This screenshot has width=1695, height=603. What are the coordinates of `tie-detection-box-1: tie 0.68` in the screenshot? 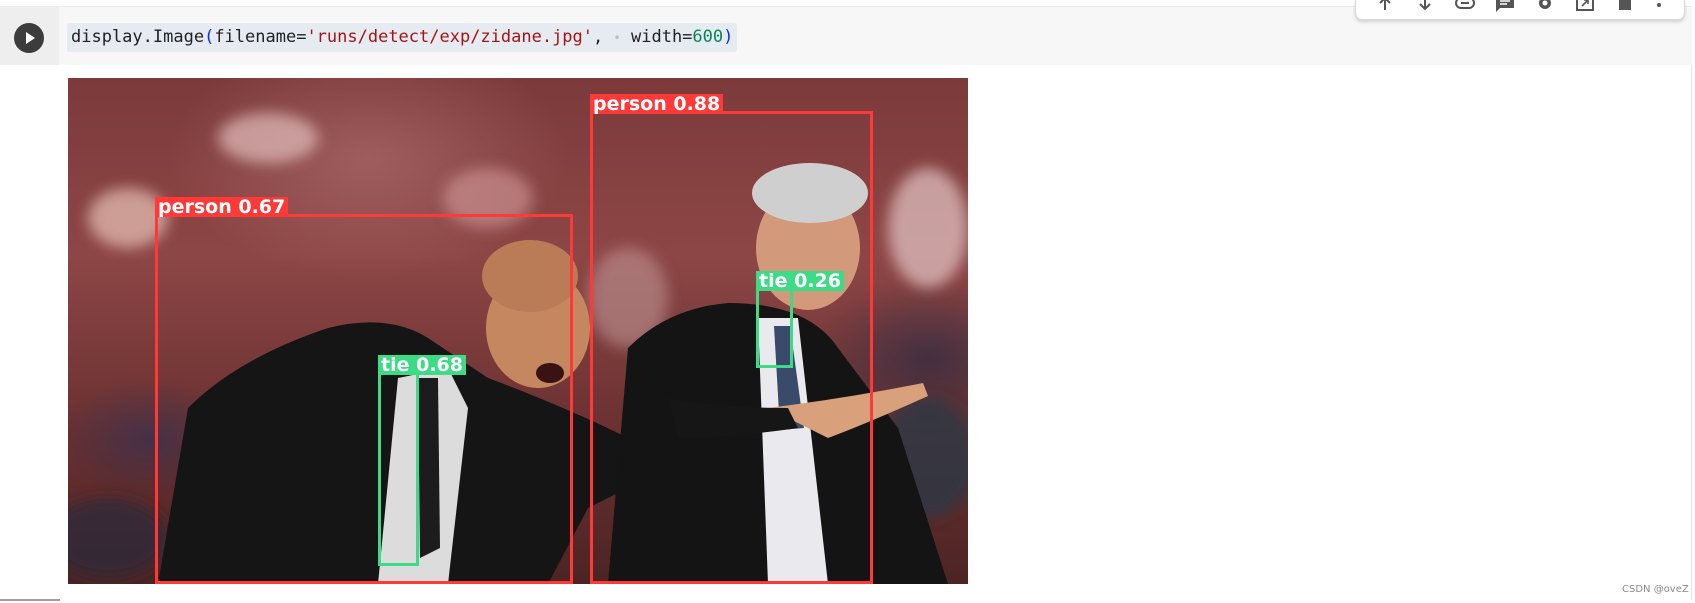 It's located at (422, 460).